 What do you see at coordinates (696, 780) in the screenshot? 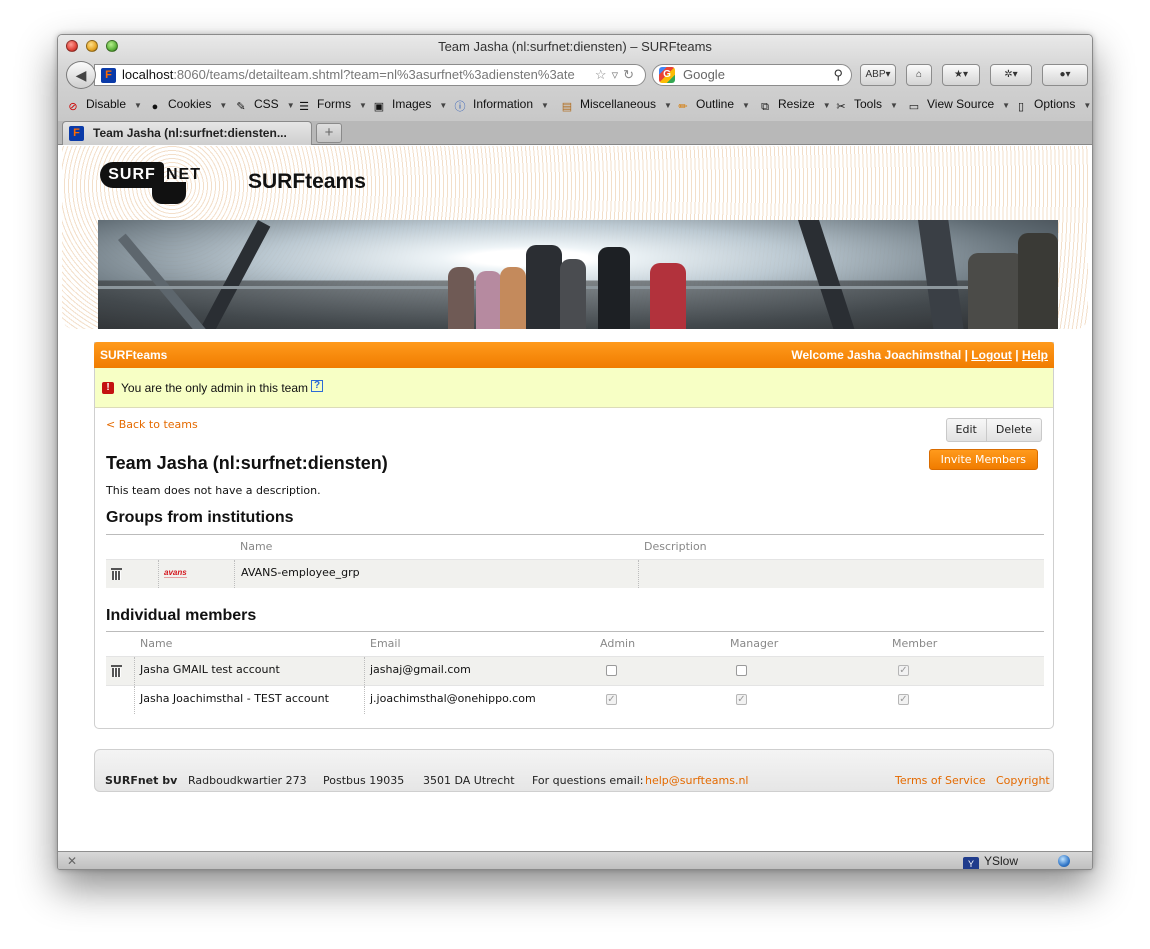
I see `footer-email-link: help@surfteams.nl` at bounding box center [696, 780].